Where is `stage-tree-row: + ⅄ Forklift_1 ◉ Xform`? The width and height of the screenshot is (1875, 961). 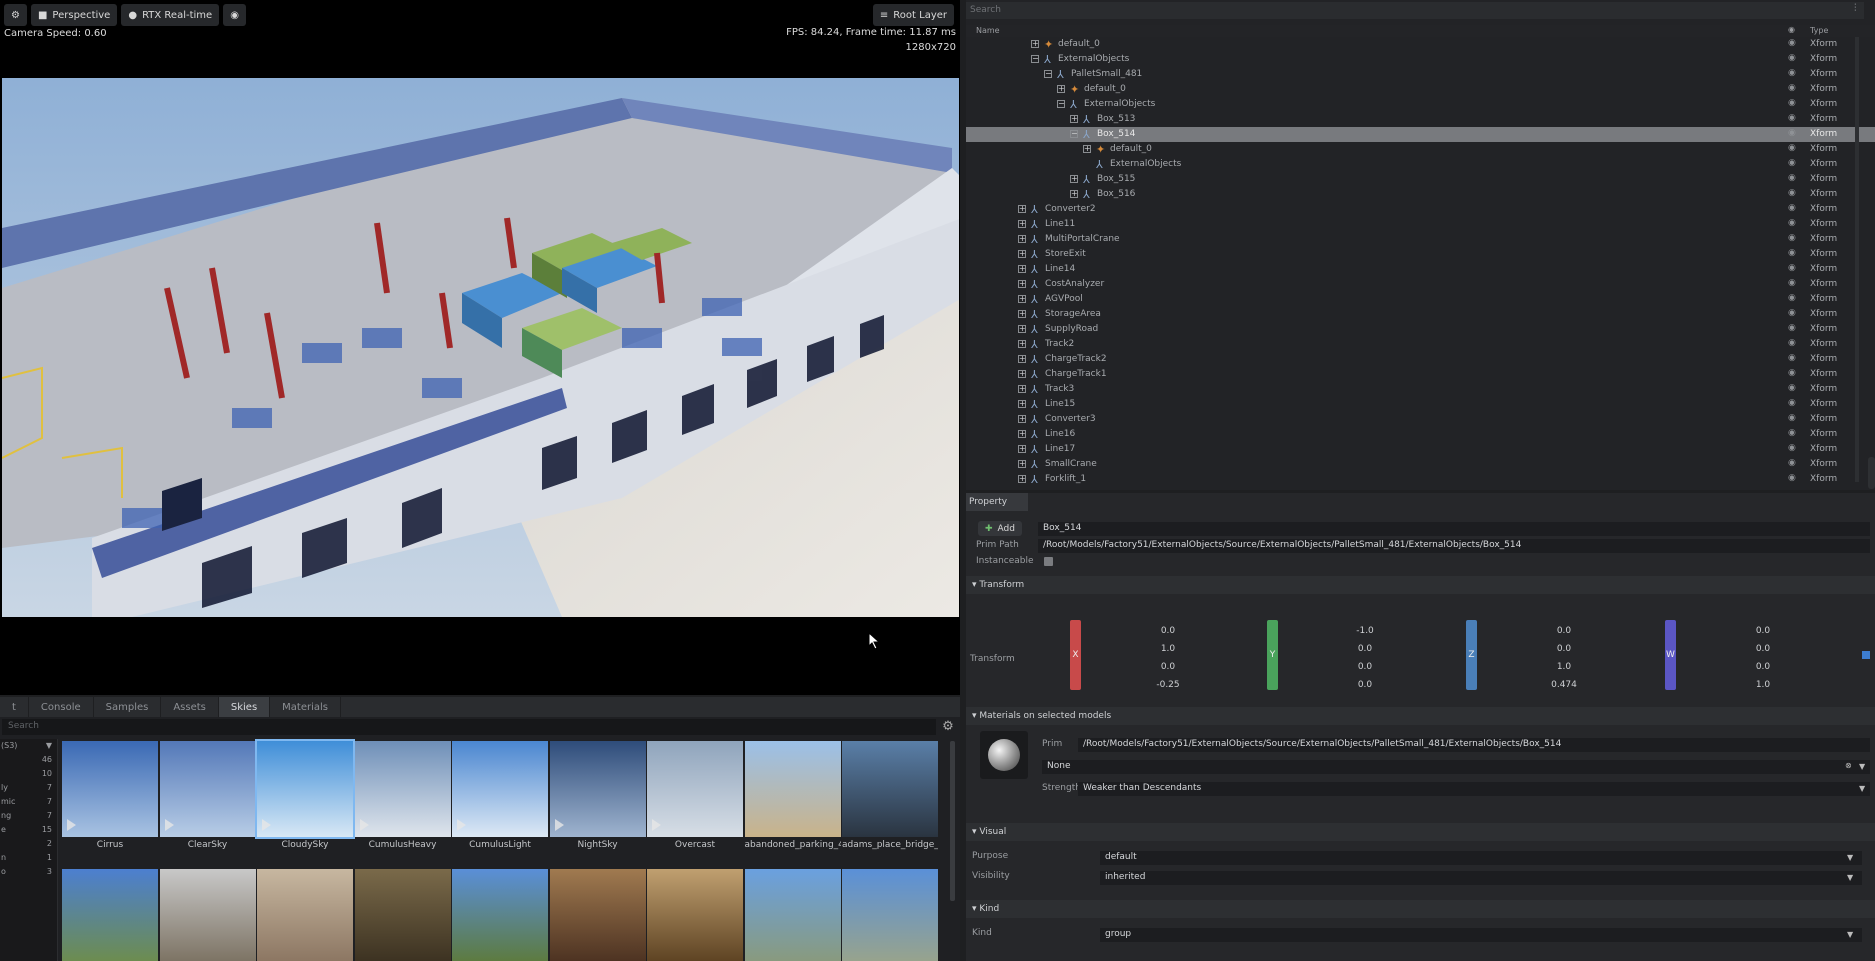 stage-tree-row: + ⅄ Forklift_1 ◉ Xform is located at coordinates (1420, 479).